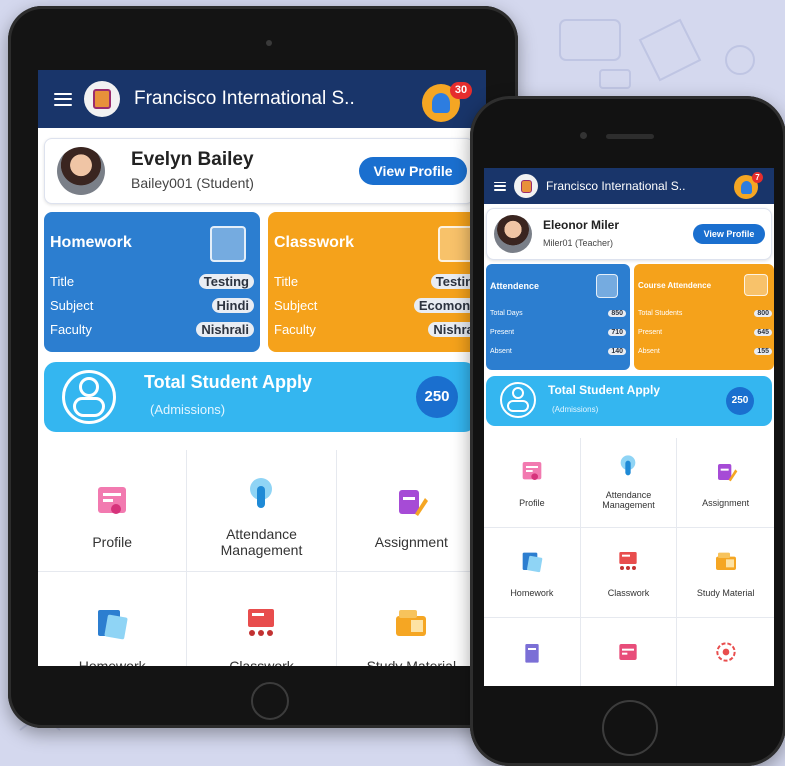 The image size is (785, 766). I want to click on classwork-icon, so click(628, 561).